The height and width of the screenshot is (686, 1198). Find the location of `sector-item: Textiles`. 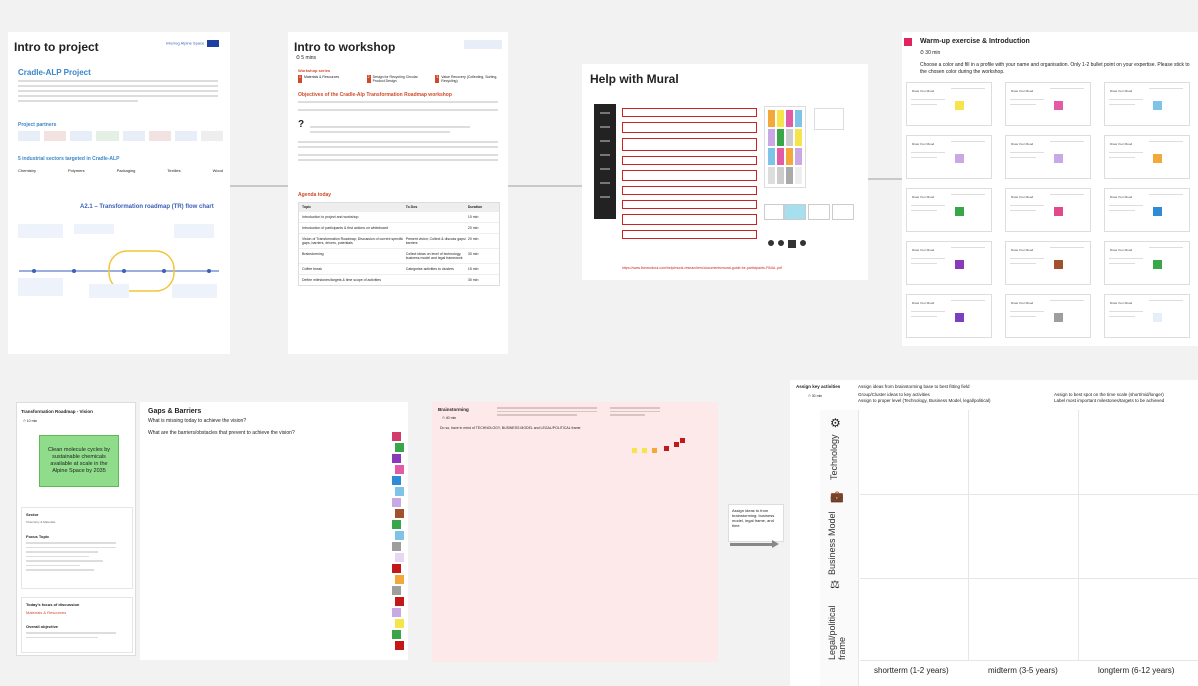

sector-item: Textiles is located at coordinates (174, 170).